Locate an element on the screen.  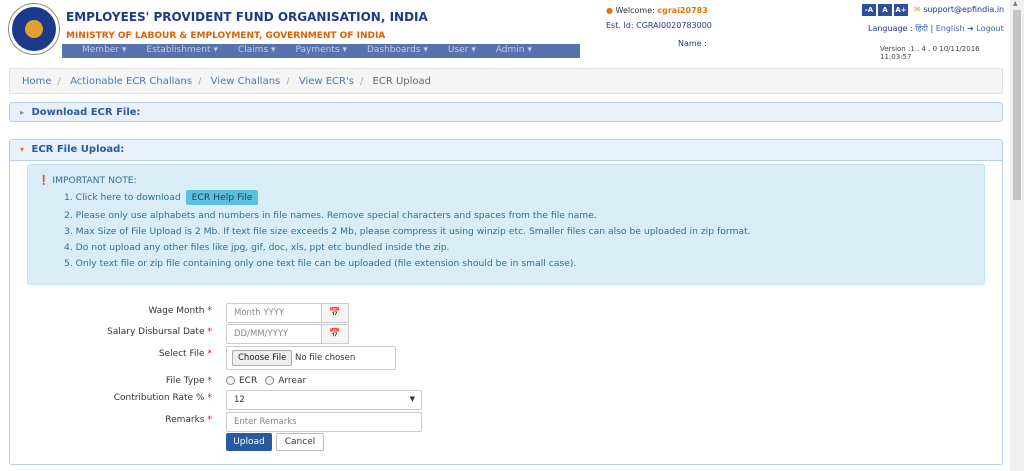
user-icon: ● is located at coordinates (609, 10).